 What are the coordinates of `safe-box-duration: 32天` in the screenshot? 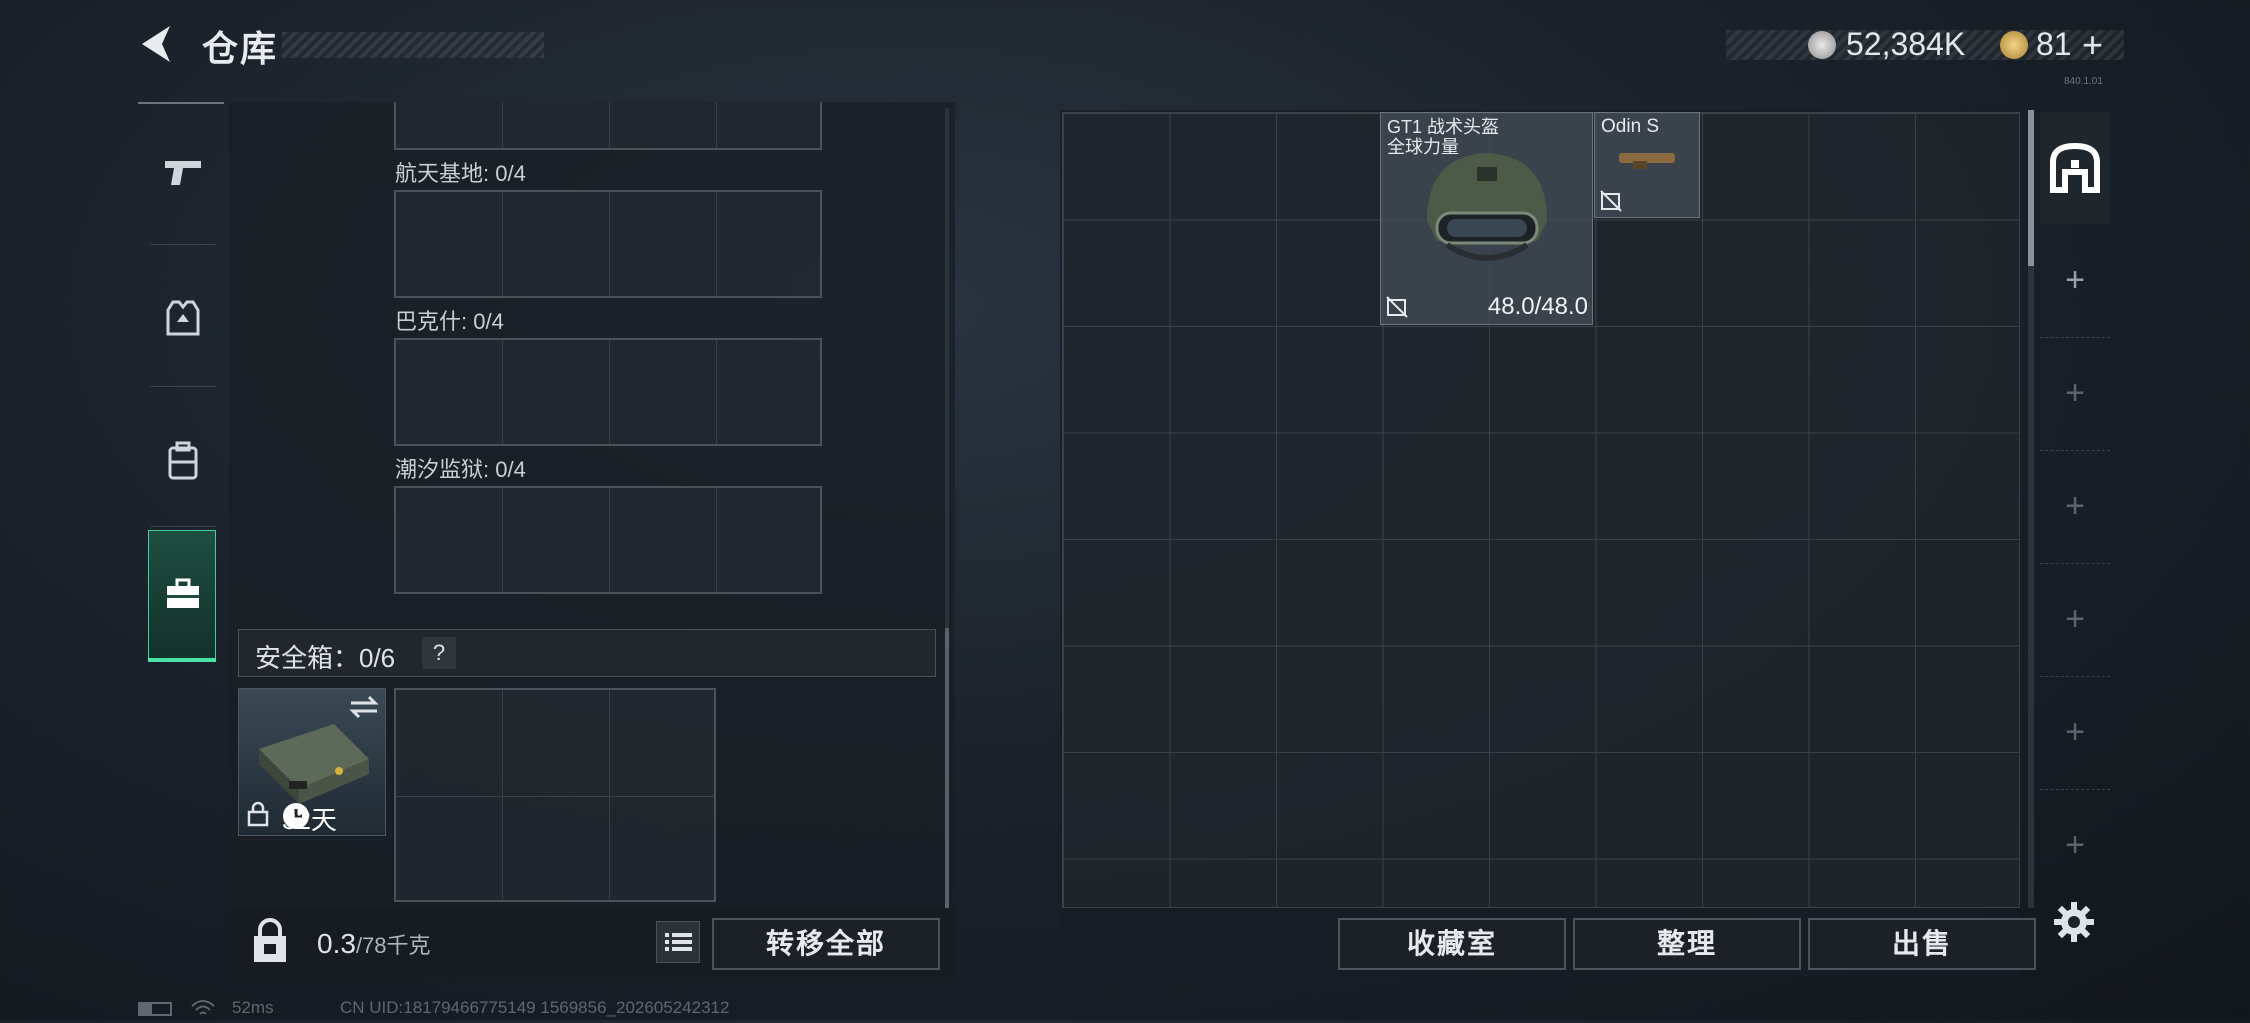 It's located at (309, 820).